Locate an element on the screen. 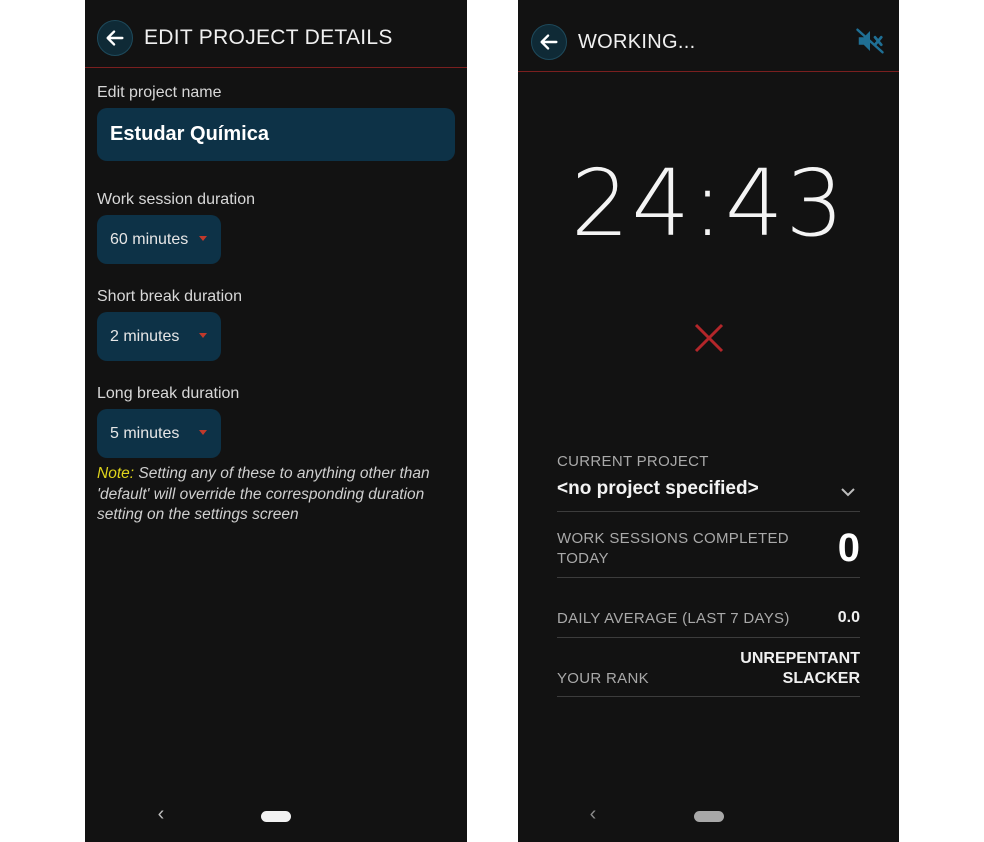  sessions-label-line2: TODAY is located at coordinates (583, 558).